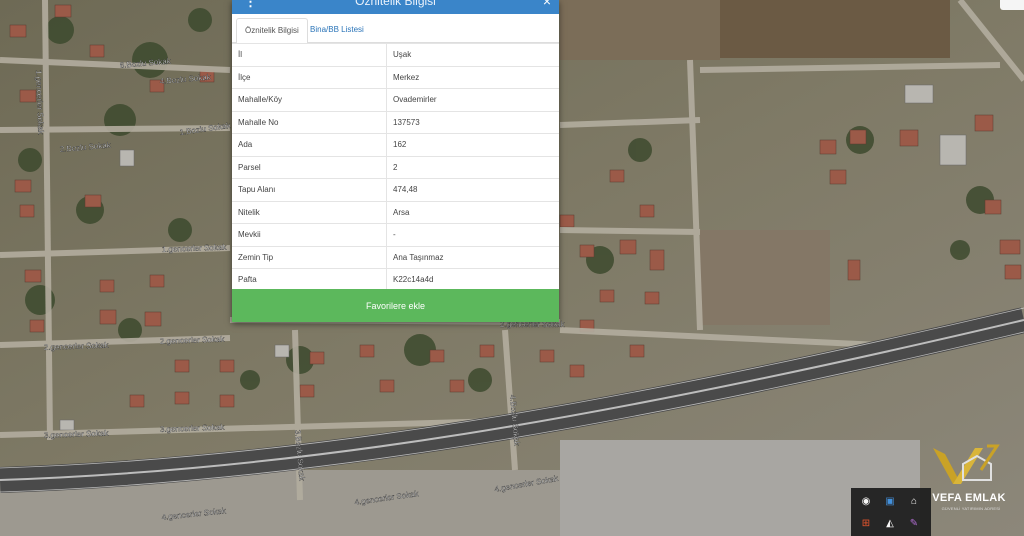 This screenshot has height=536, width=1024. Describe the element at coordinates (472, 234) in the screenshot. I see `attr-value: -` at that location.